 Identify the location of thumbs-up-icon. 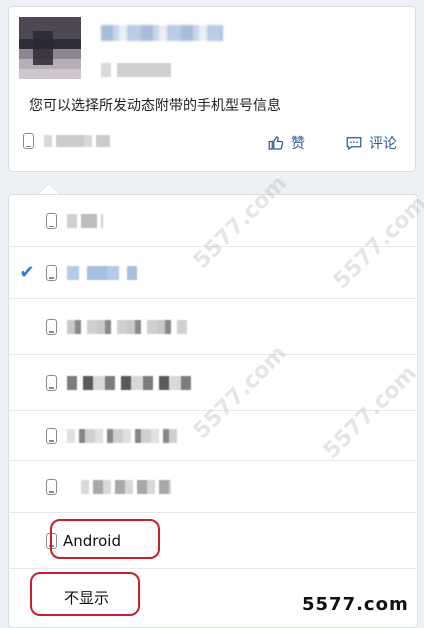
(276, 143).